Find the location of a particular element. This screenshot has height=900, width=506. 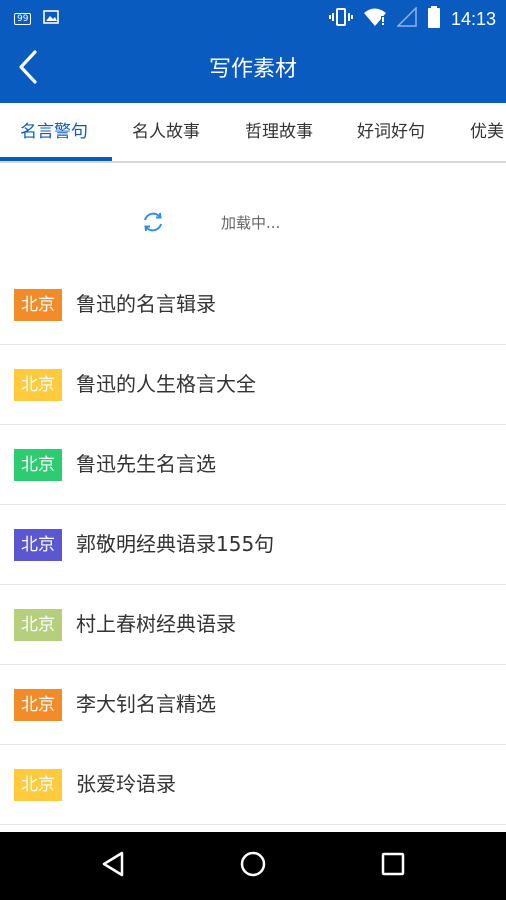

vibrate-icon is located at coordinates (340, 19).